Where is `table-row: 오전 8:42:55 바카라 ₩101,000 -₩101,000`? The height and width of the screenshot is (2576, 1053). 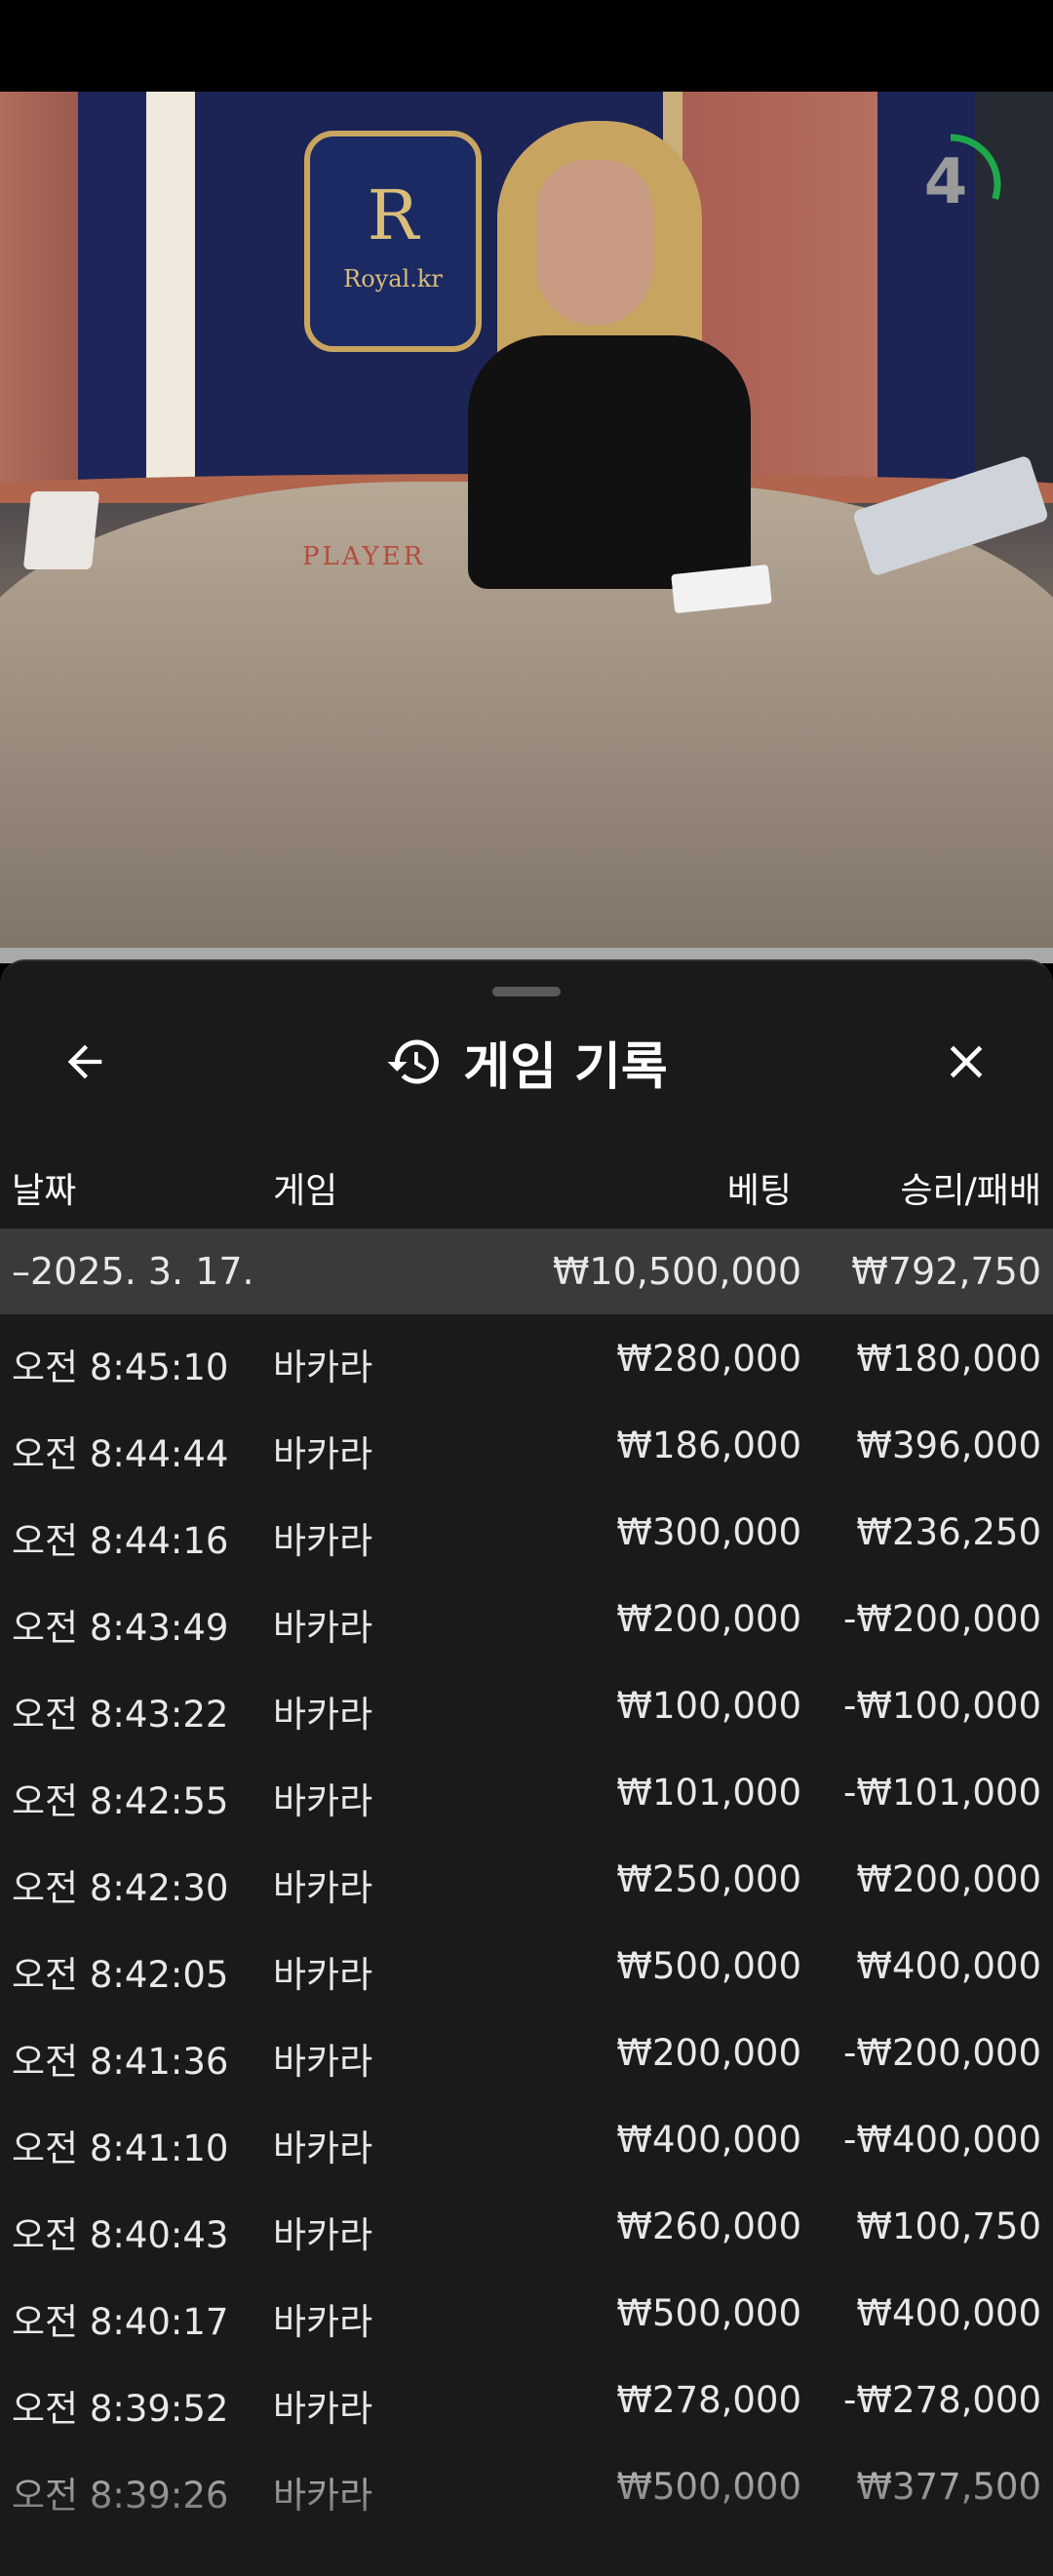
table-row: 오전 8:42:55 바카라 ₩101,000 -₩101,000 is located at coordinates (526, 1791).